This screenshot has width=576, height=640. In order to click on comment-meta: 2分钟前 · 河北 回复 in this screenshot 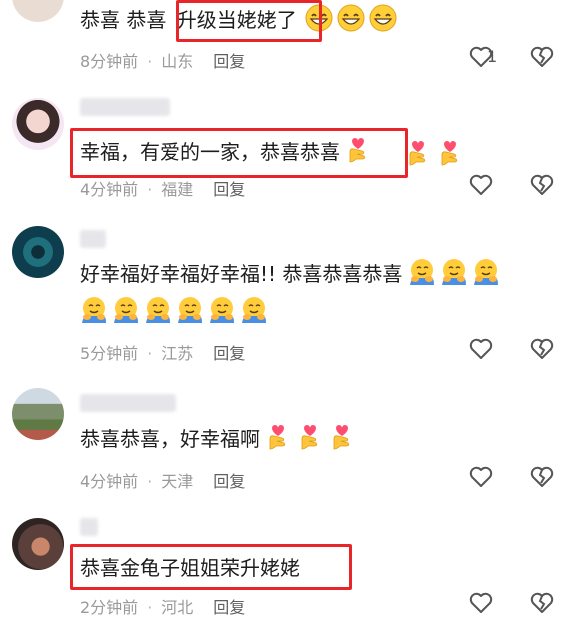, I will do `click(163, 607)`.